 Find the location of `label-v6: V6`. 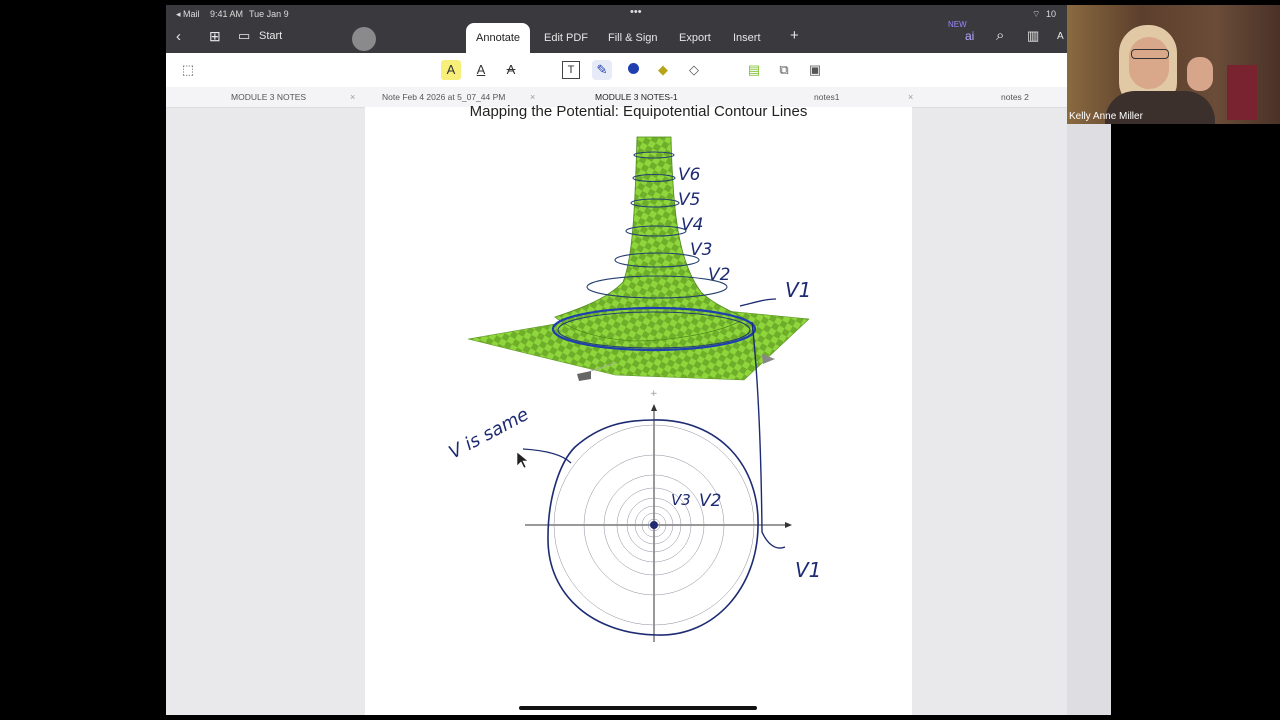

label-v6: V6 is located at coordinates (689, 175).